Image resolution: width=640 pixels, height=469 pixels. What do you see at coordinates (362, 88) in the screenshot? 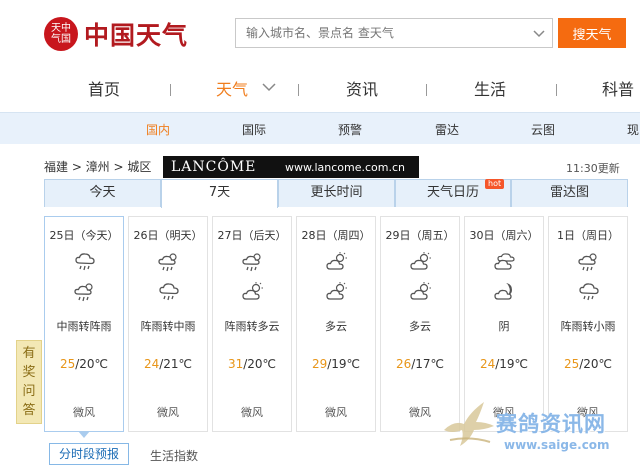
I see `nav-item-news: 资讯` at bounding box center [362, 88].